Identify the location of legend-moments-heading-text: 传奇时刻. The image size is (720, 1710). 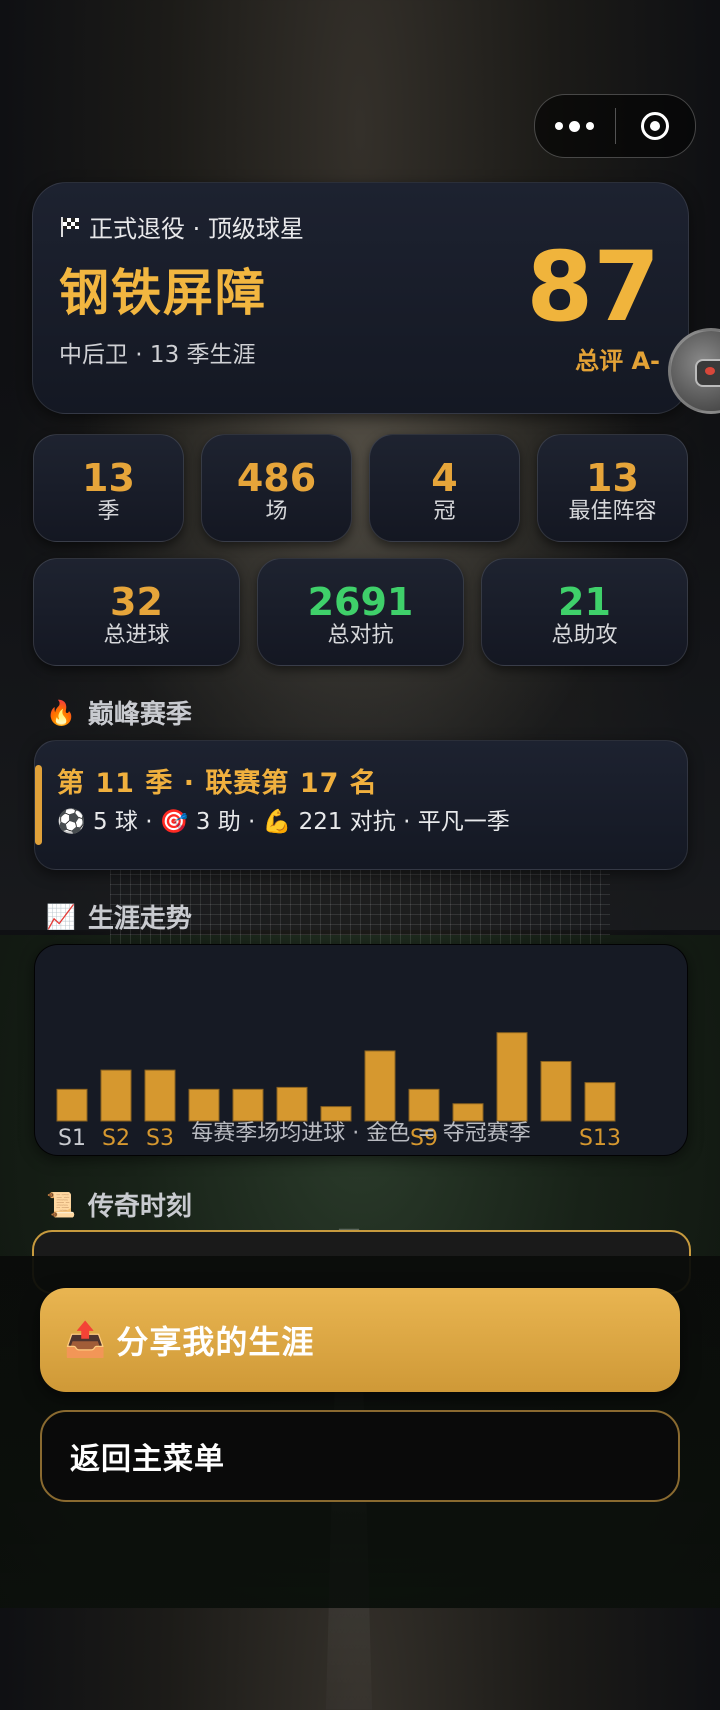
(139, 1207).